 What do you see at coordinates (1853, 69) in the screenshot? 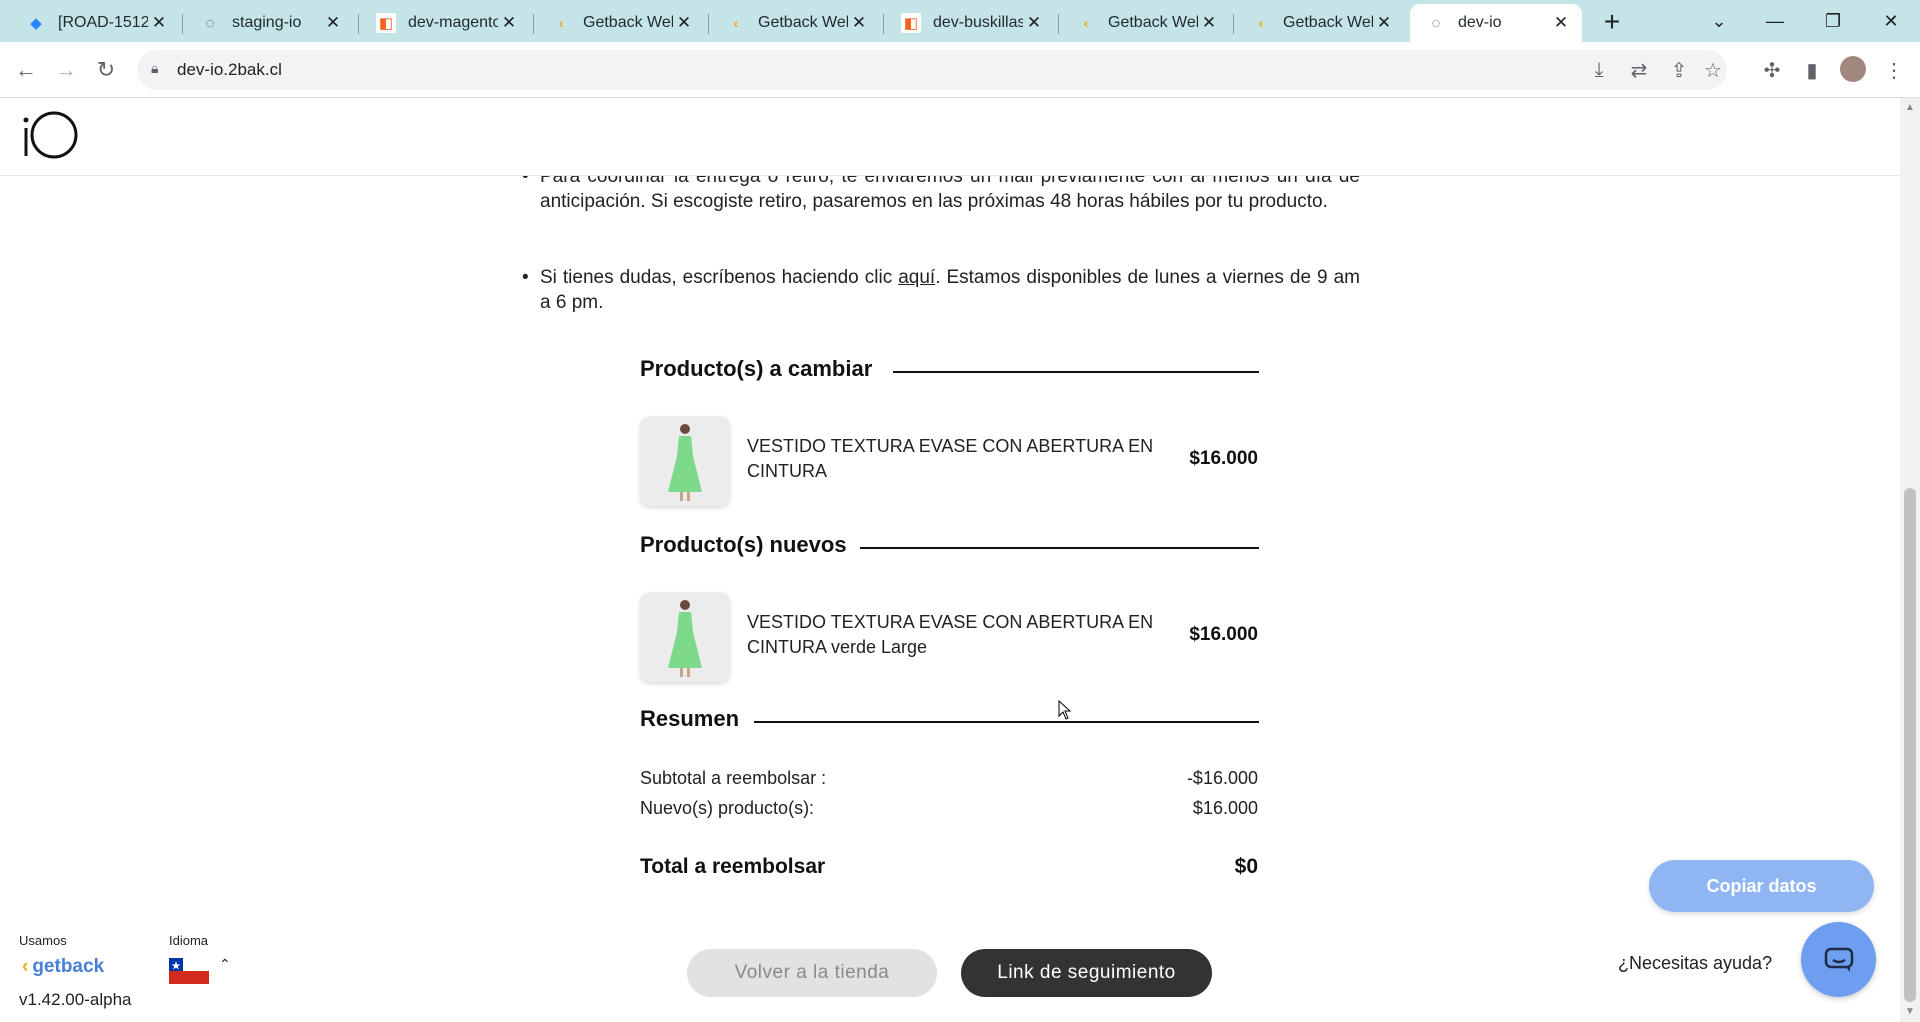
I see `profile-avatar` at bounding box center [1853, 69].